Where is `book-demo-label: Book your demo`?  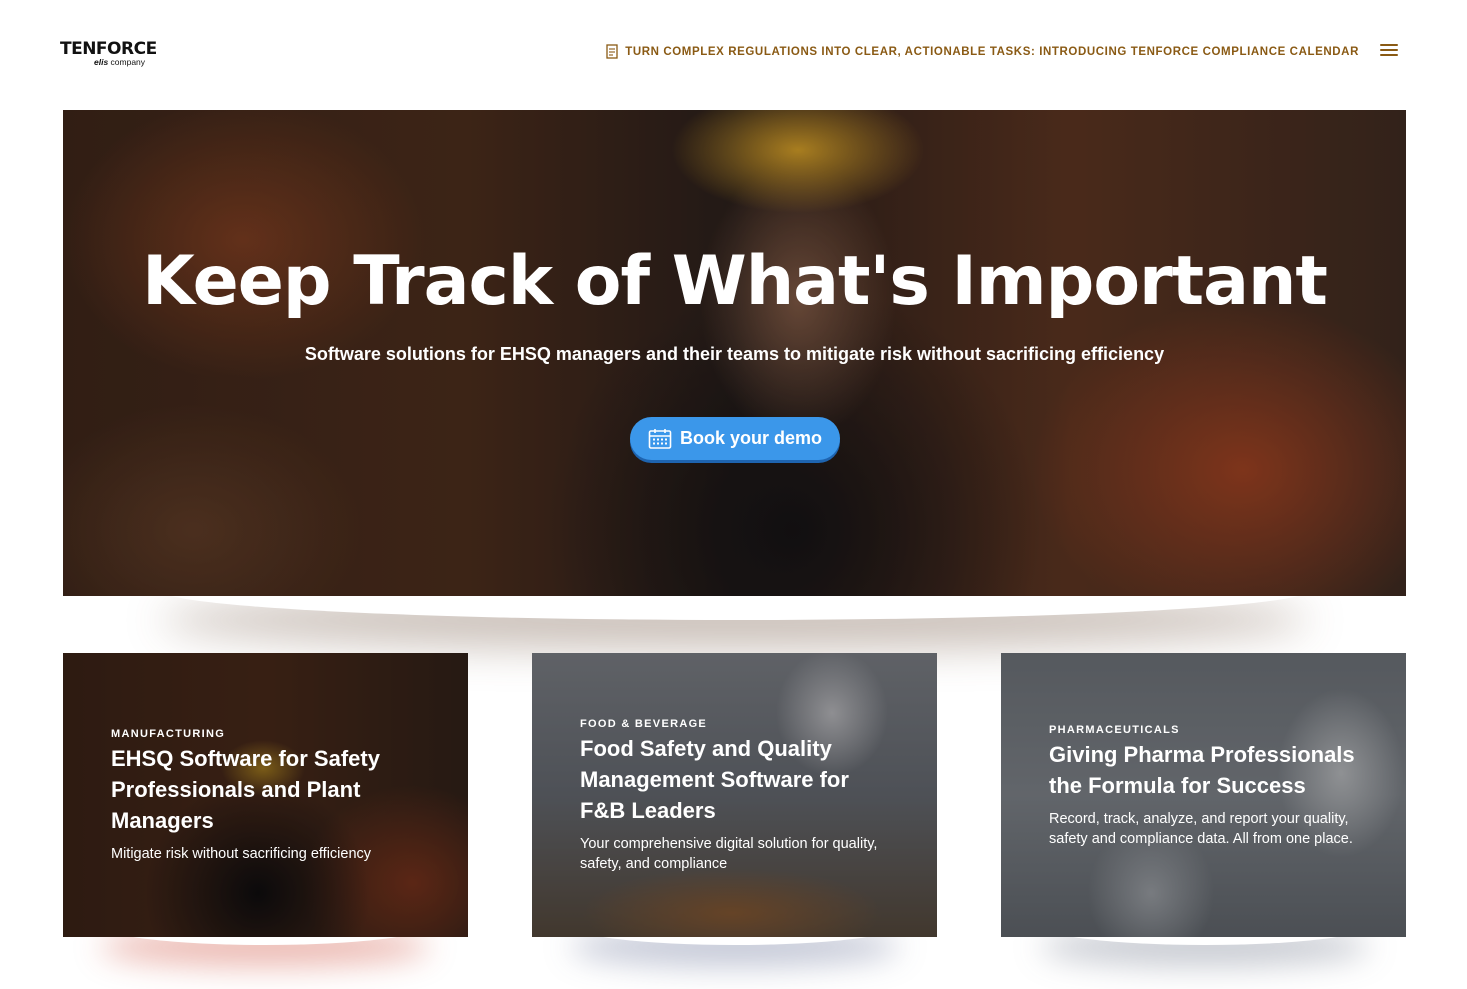
book-demo-label: Book your demo is located at coordinates (750, 438).